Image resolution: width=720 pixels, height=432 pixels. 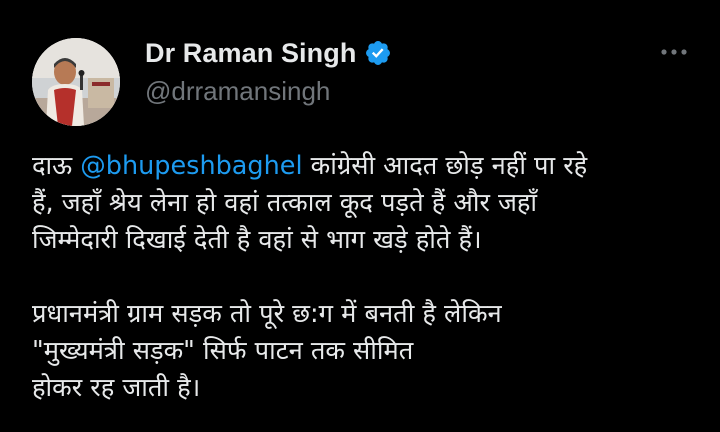 I want to click on user-handle: @drramansingh, so click(x=268, y=91).